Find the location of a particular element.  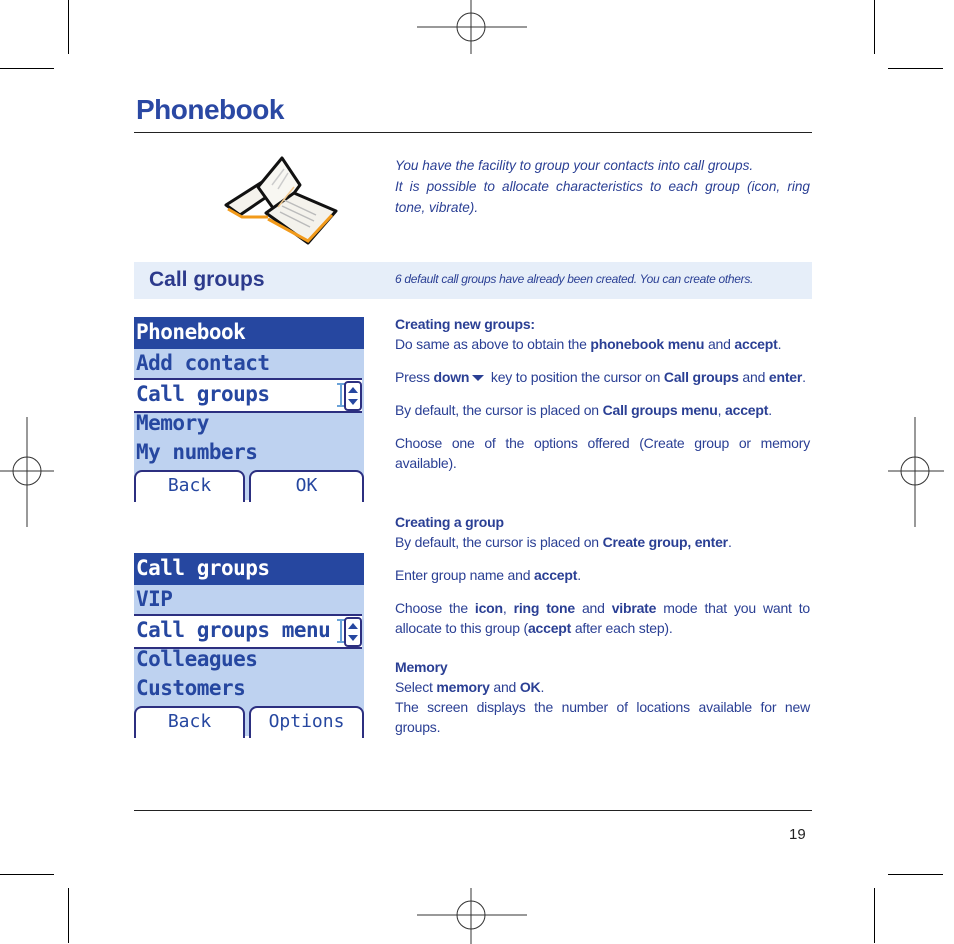

page-title: Phonebook is located at coordinates (210, 109).